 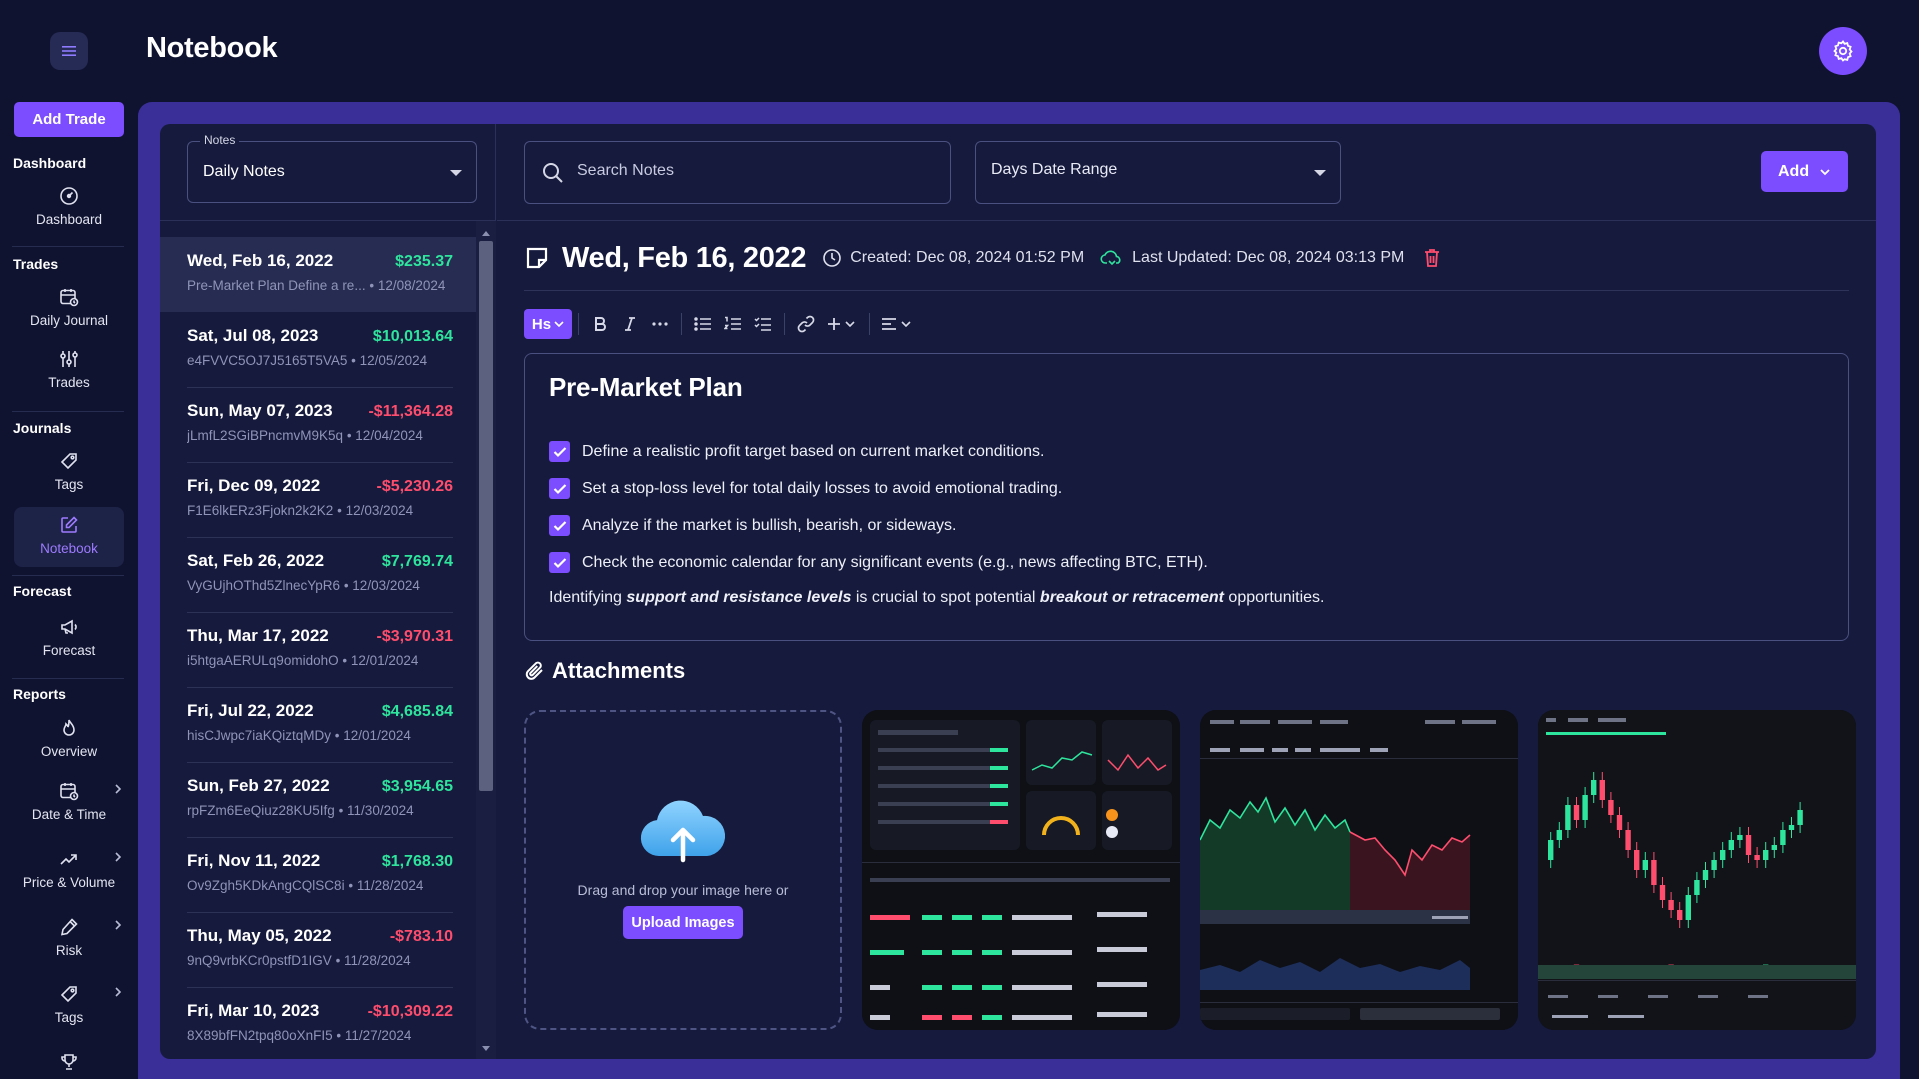 I want to click on sidebar-item-forecast: Forecast, so click(x=69, y=639).